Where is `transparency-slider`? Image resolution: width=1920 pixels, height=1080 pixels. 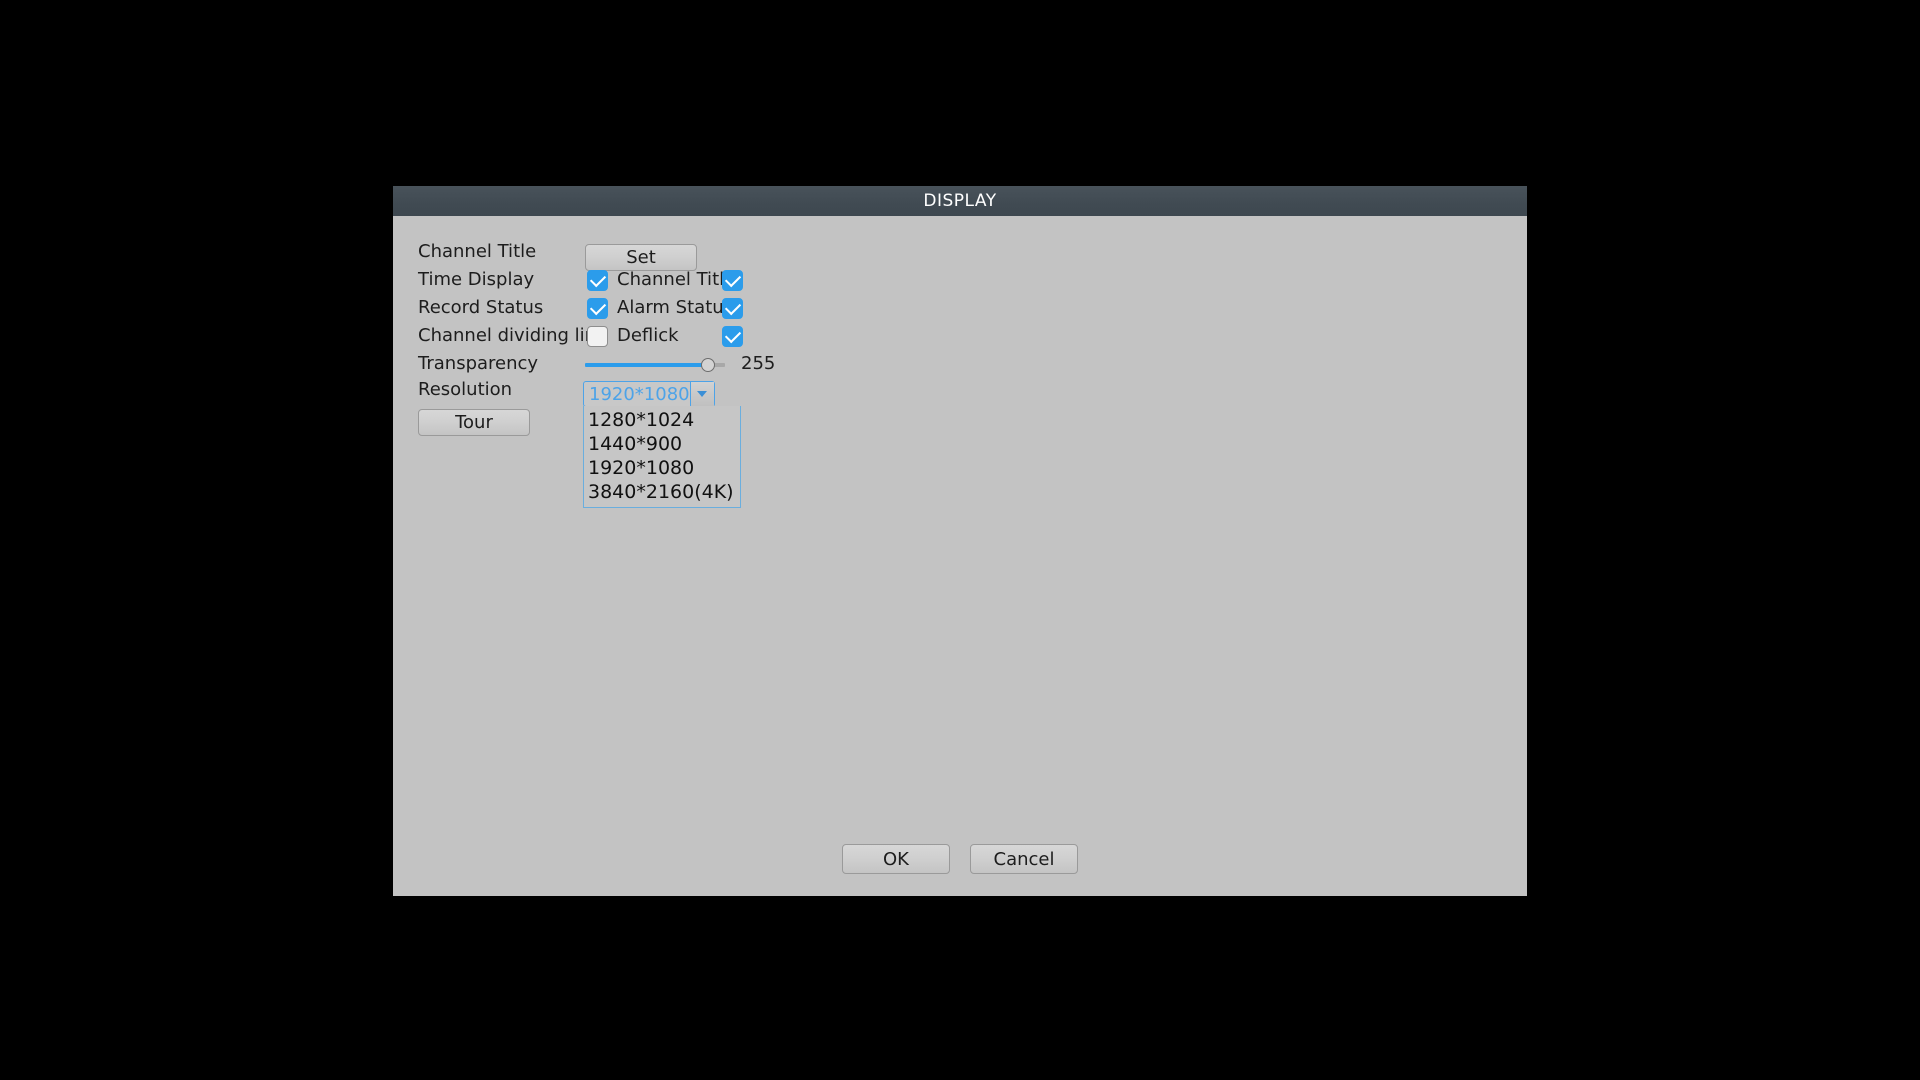
transparency-slider is located at coordinates (655, 365).